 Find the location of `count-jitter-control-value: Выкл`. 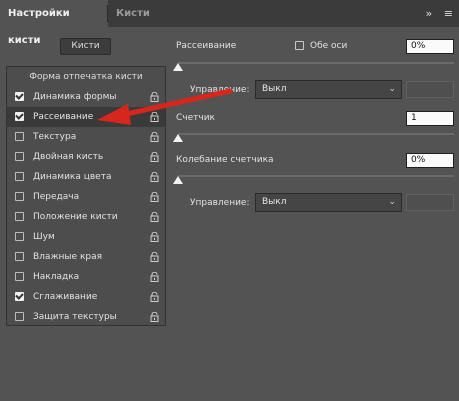

count-jitter-control-value: Выкл is located at coordinates (274, 202).